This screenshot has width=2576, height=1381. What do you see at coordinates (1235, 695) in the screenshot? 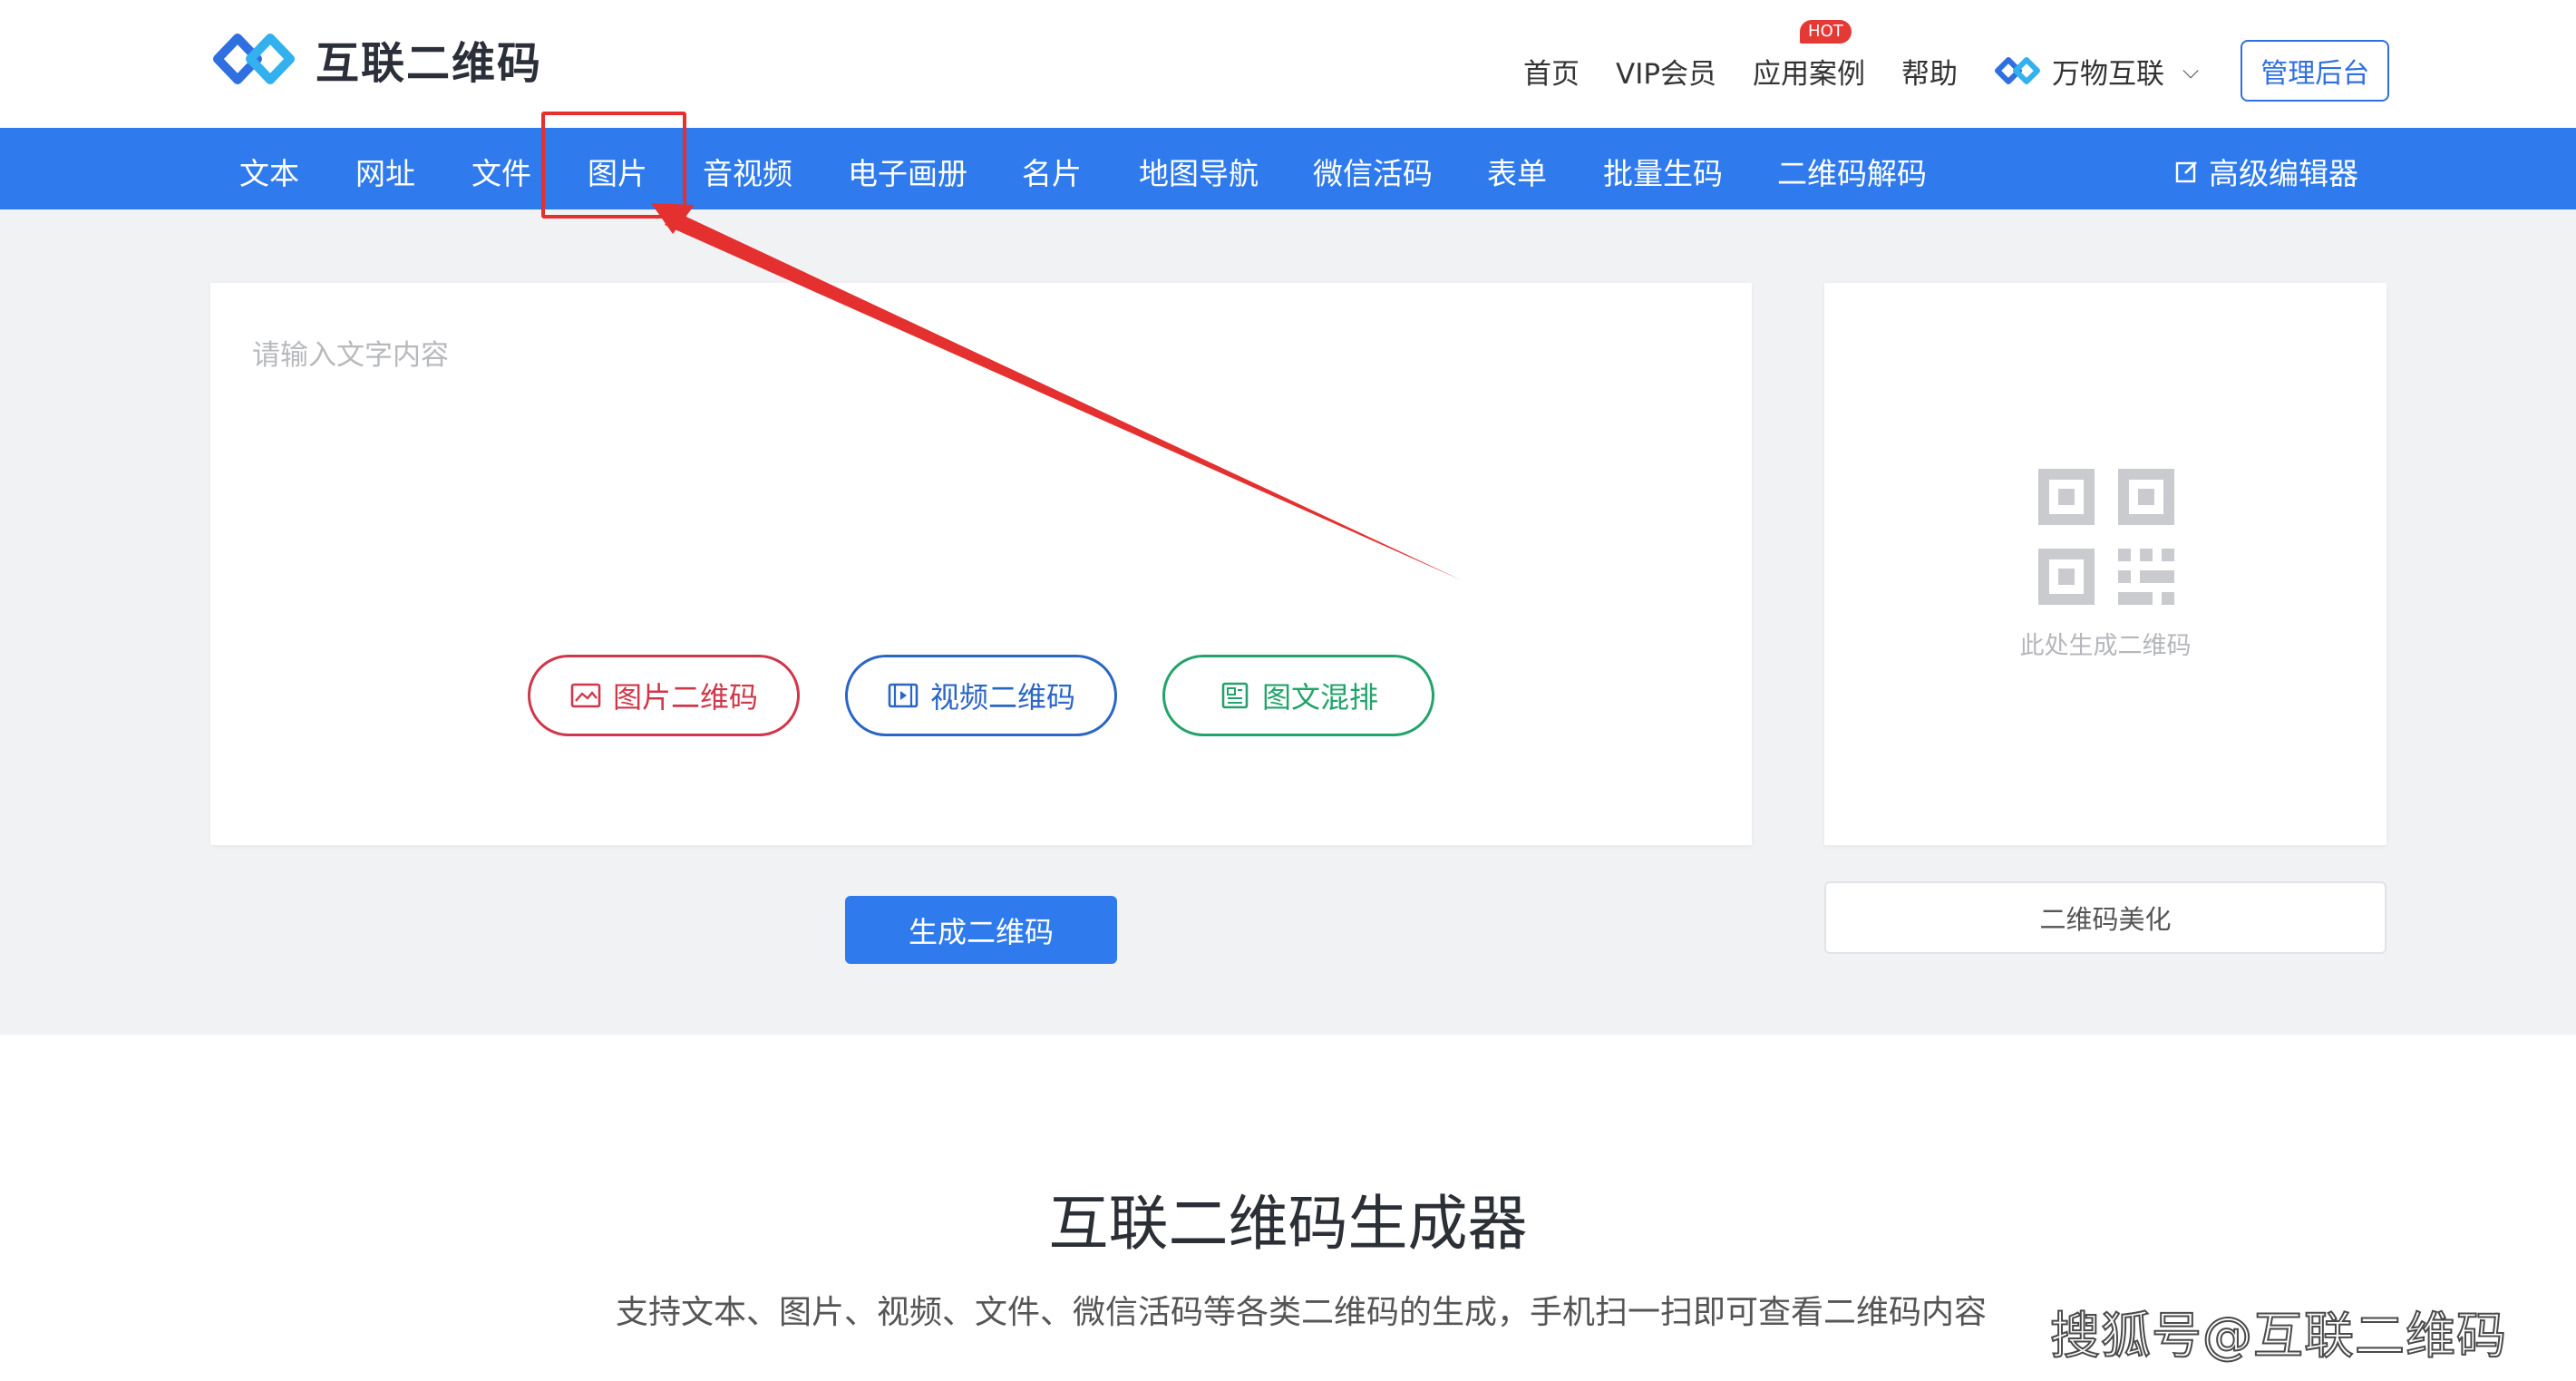
I see `document-icon` at bounding box center [1235, 695].